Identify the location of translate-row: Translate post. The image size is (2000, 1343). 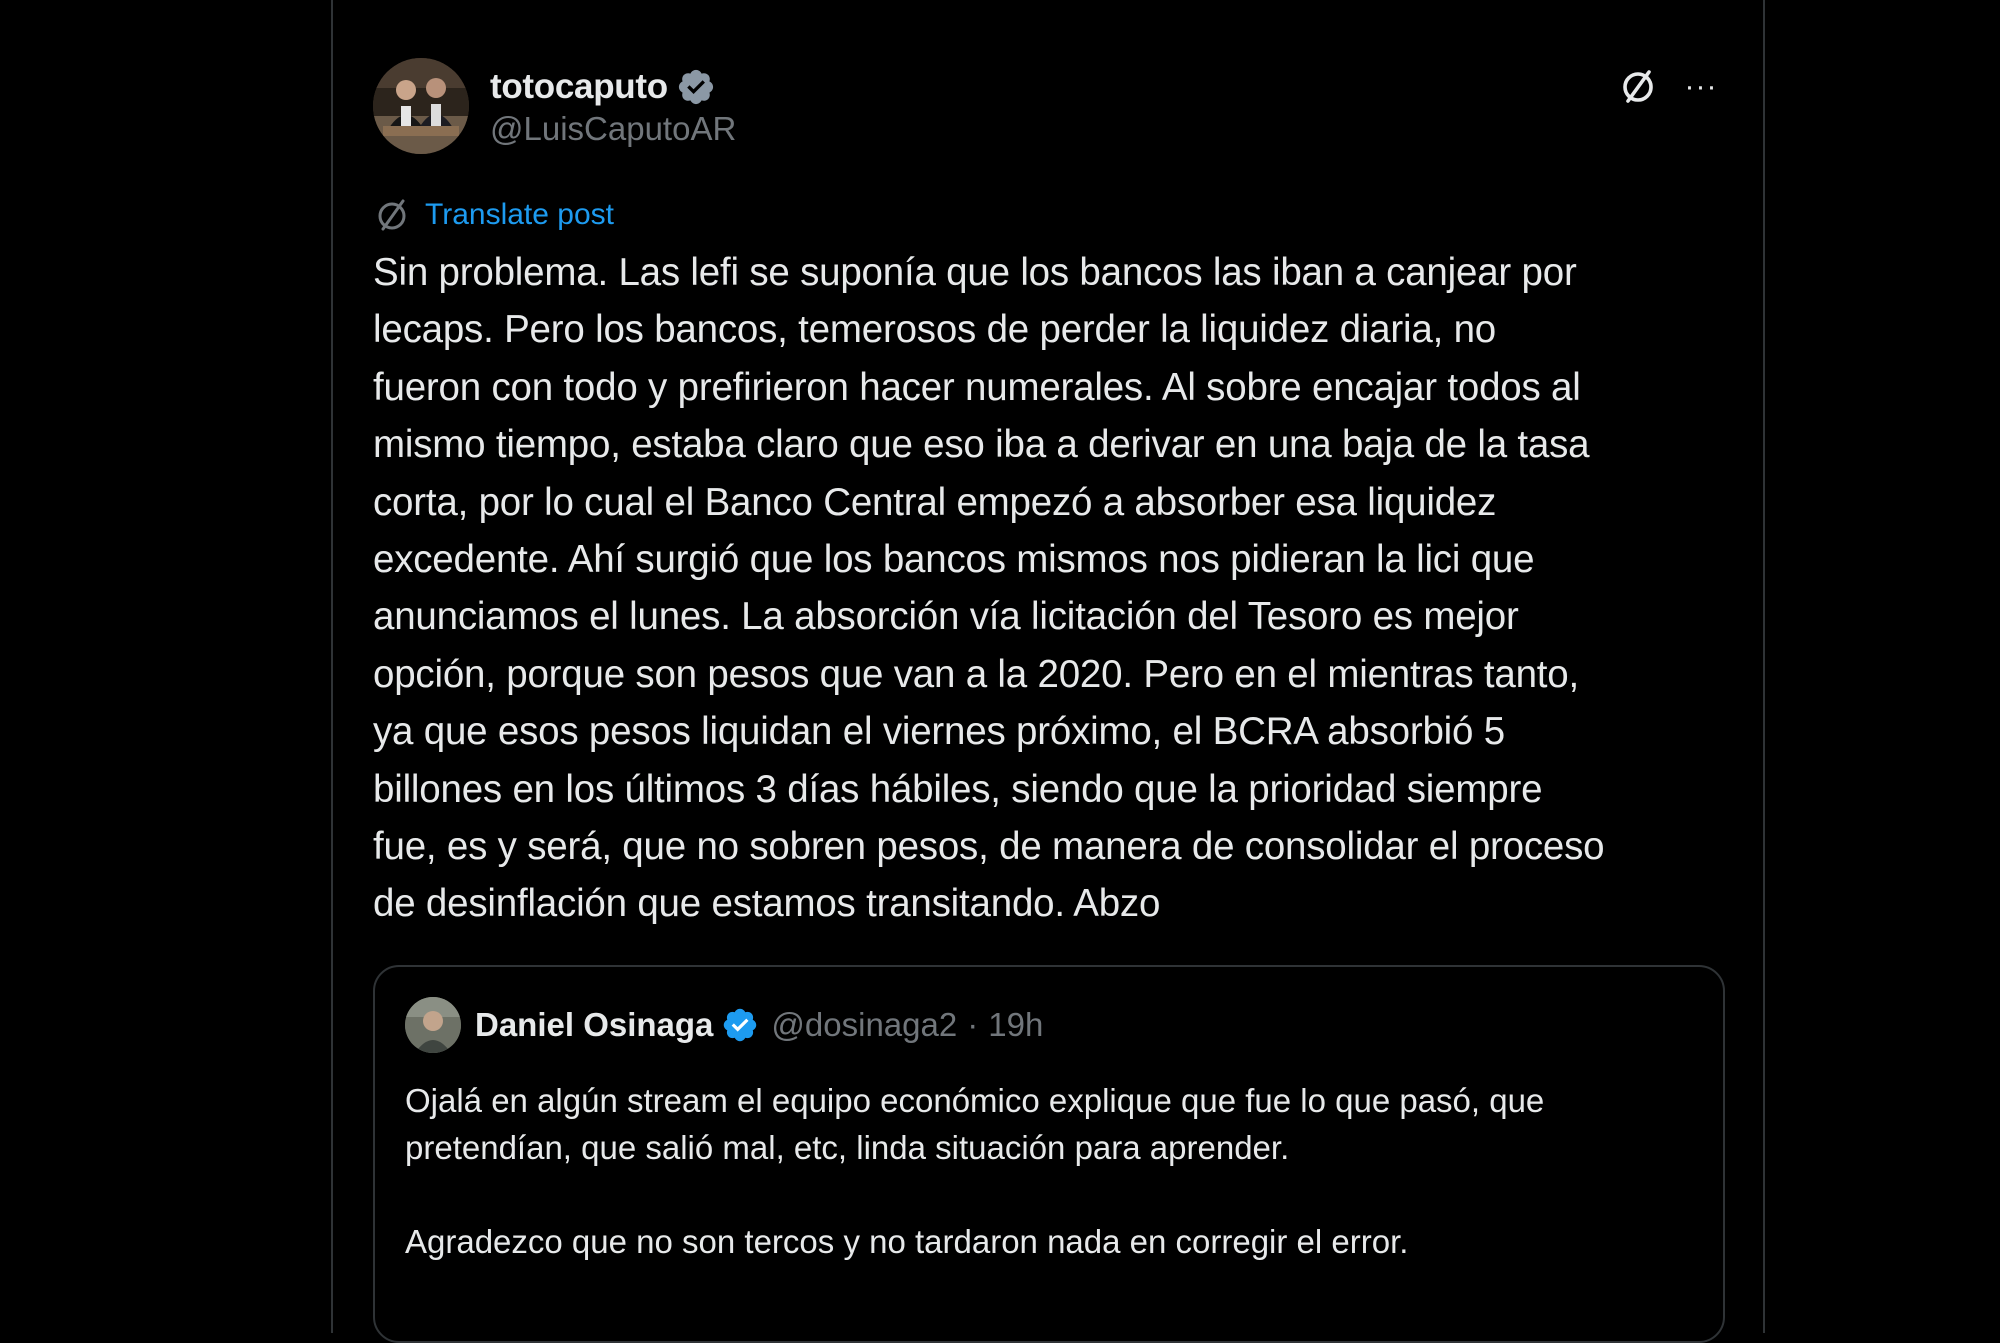
(493, 215).